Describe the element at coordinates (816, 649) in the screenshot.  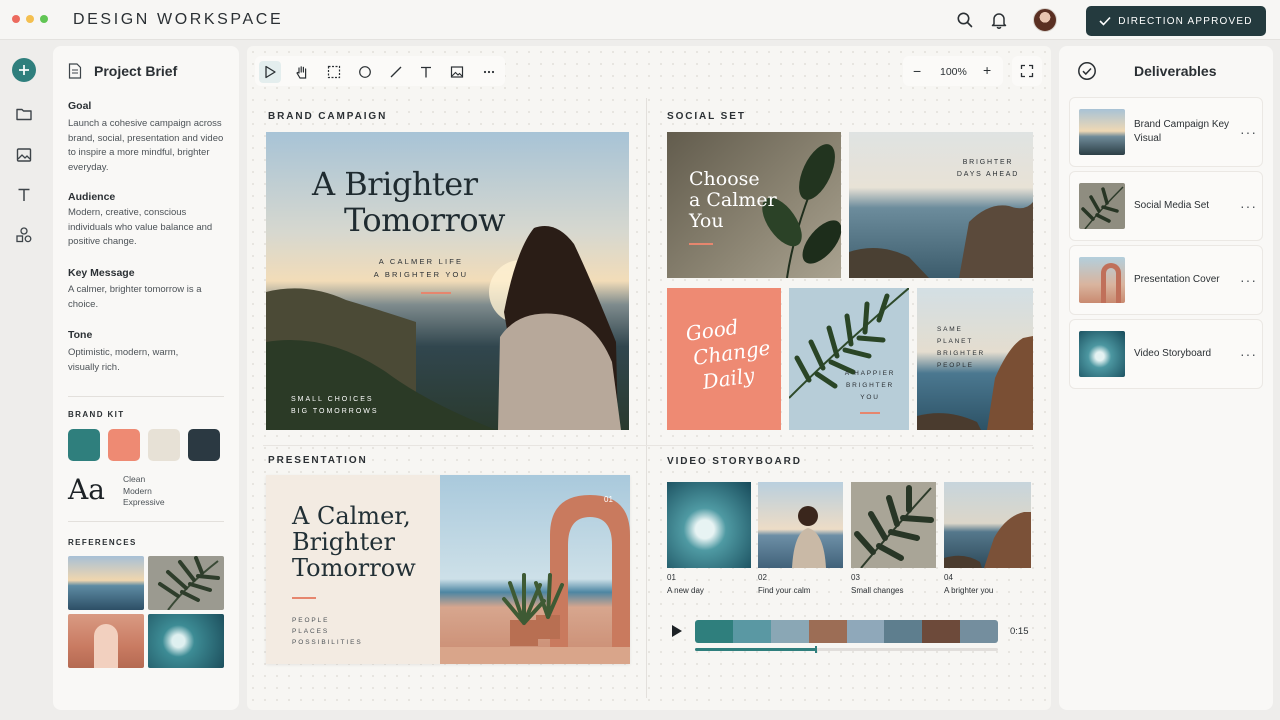
I see `playhead` at that location.